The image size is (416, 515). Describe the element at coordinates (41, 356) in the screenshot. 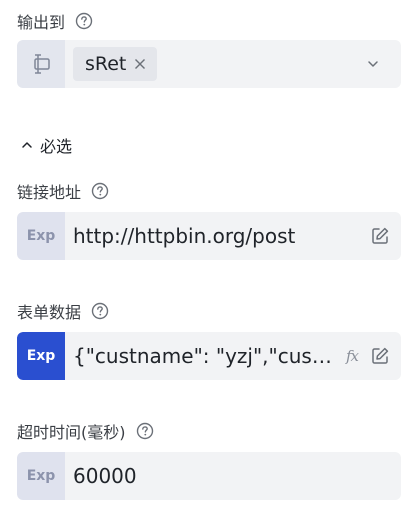

I see `exp-badge-active: Exp` at that location.